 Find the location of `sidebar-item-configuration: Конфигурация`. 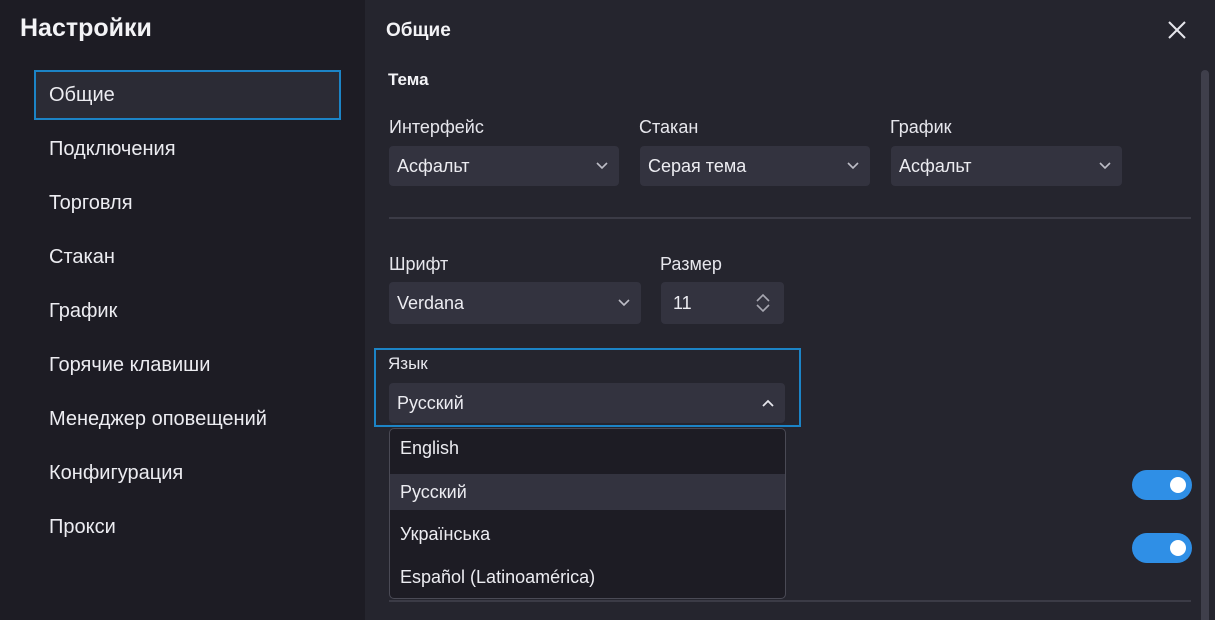

sidebar-item-configuration: Конфигурация is located at coordinates (187, 473).